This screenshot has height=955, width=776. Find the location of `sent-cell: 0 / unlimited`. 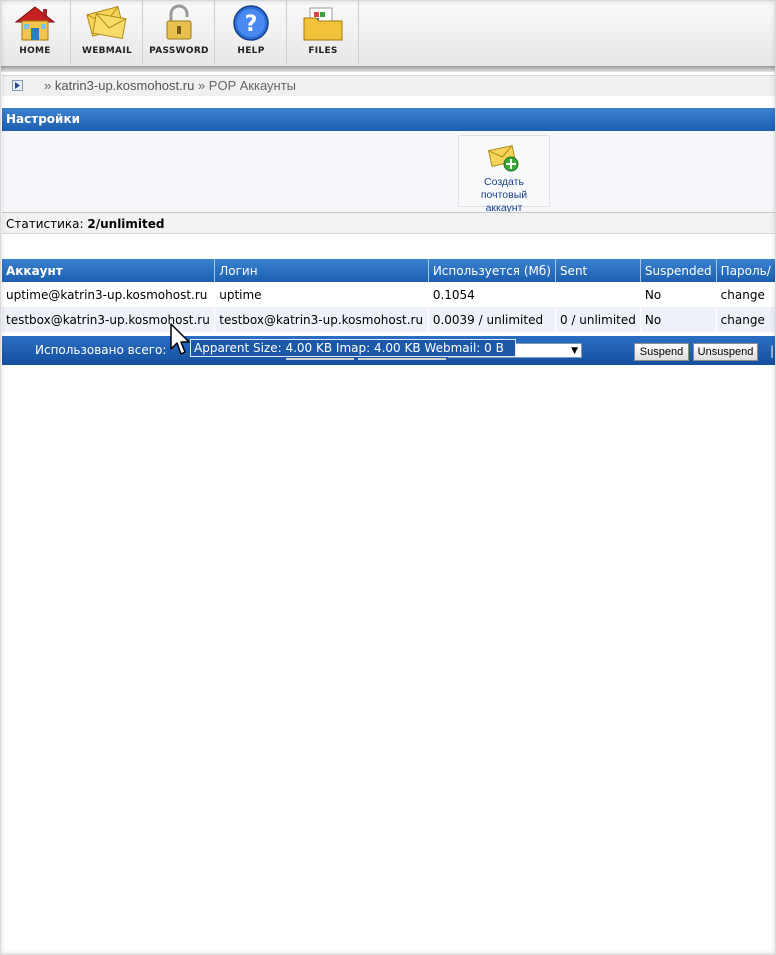

sent-cell: 0 / unlimited is located at coordinates (598, 319).